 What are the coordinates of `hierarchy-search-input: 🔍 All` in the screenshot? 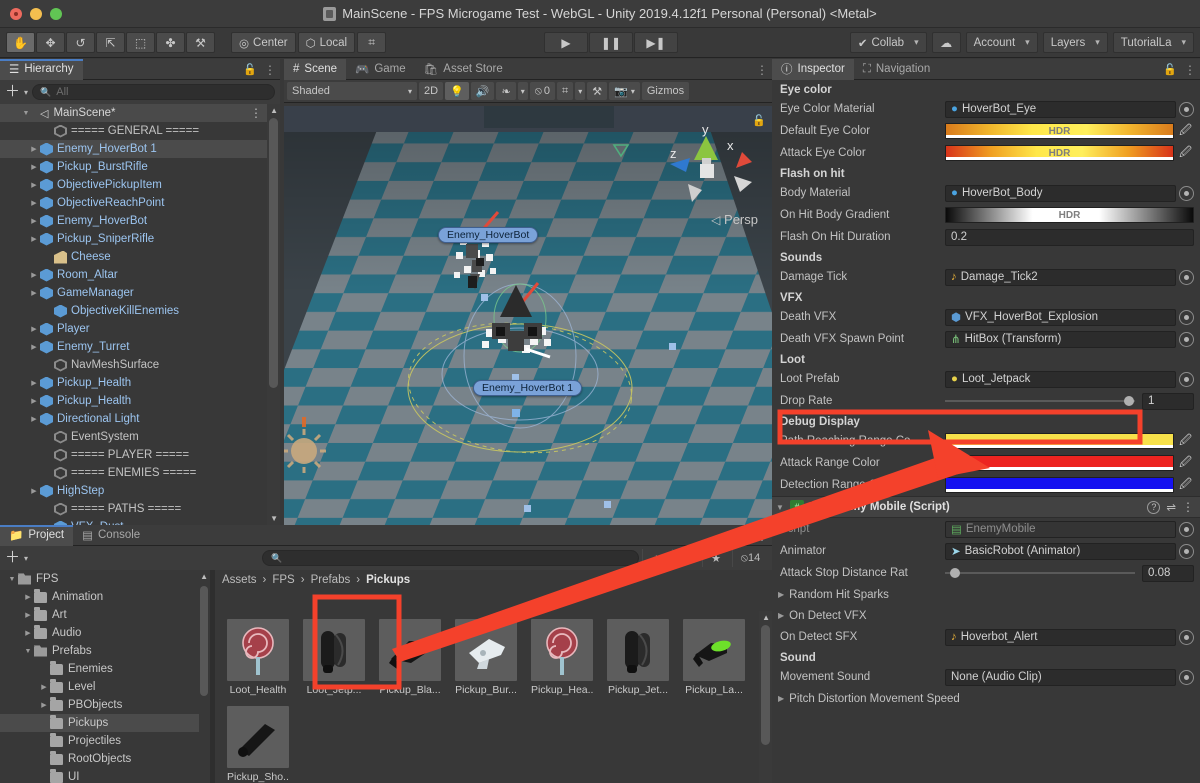 It's located at (153, 92).